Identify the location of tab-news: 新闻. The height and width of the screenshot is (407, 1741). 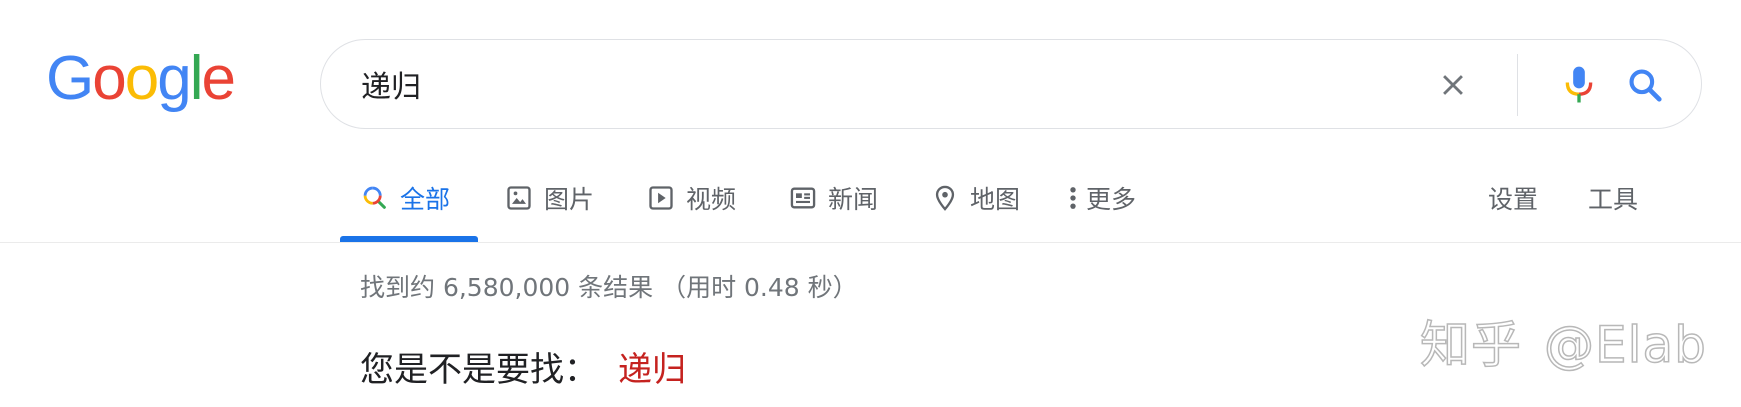
(833, 198).